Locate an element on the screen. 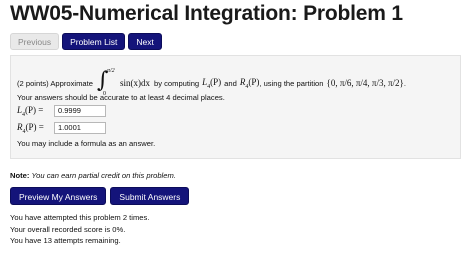 The image size is (474, 258). r4-answer-row: R4(P) = 1.0001 is located at coordinates (61, 128).